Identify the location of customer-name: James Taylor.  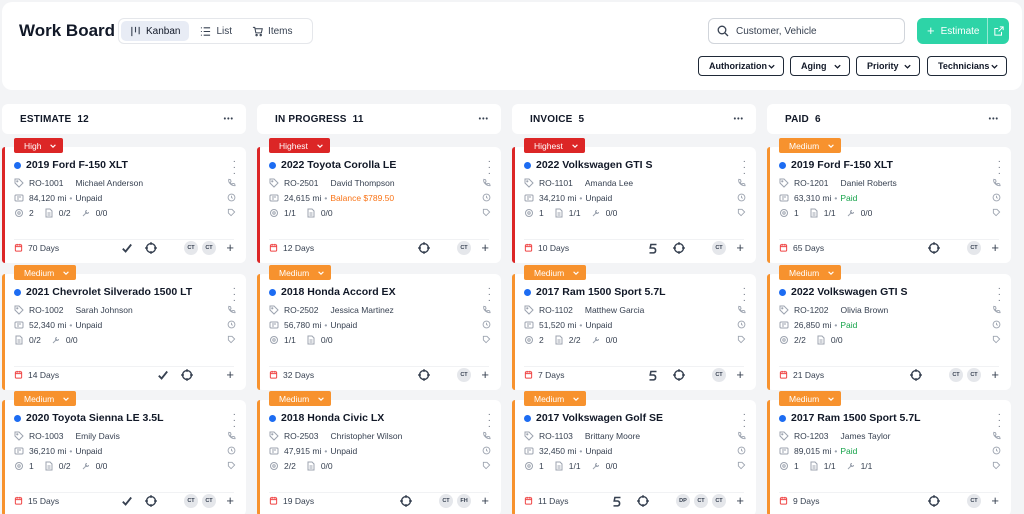
(866, 436).